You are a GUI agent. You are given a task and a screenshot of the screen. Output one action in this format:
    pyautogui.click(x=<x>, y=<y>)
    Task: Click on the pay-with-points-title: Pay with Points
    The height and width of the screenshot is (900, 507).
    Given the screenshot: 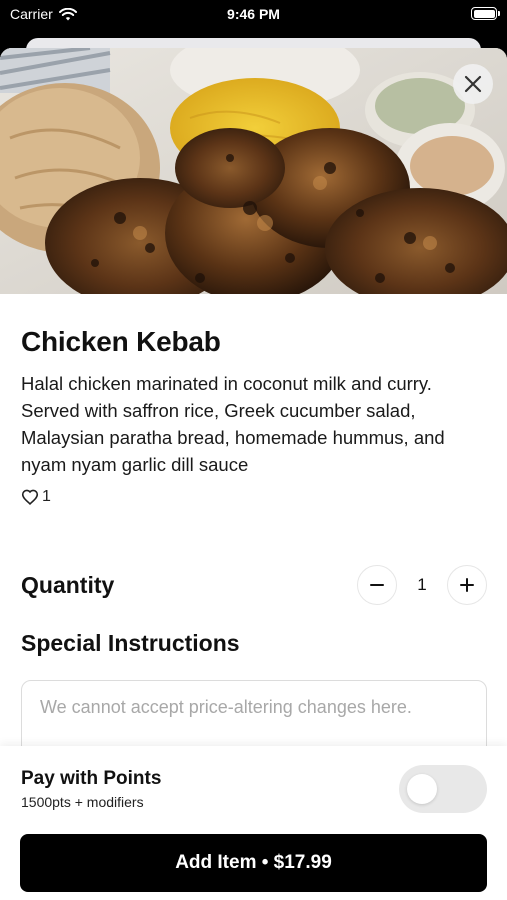 What is the action you would take?
    pyautogui.click(x=91, y=778)
    